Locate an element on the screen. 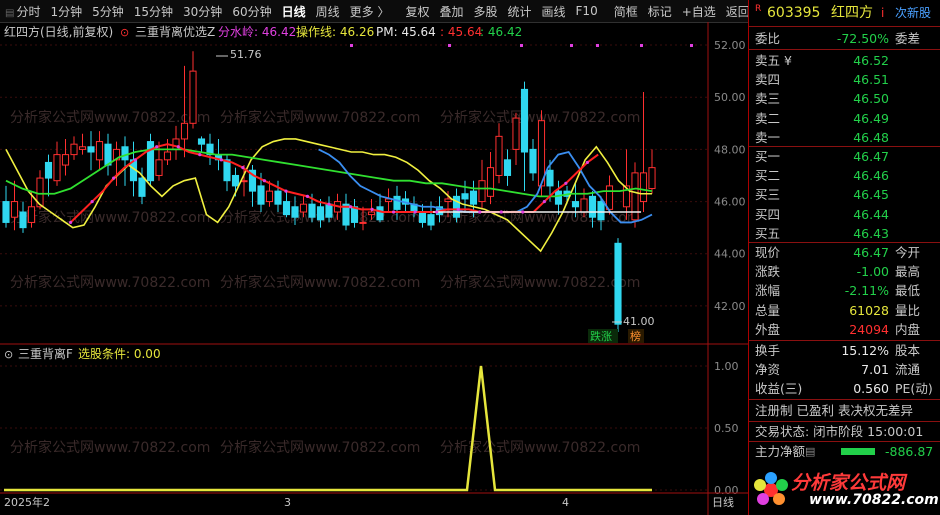  sub-new-stock-tag: 次新股 is located at coordinates (913, 13).